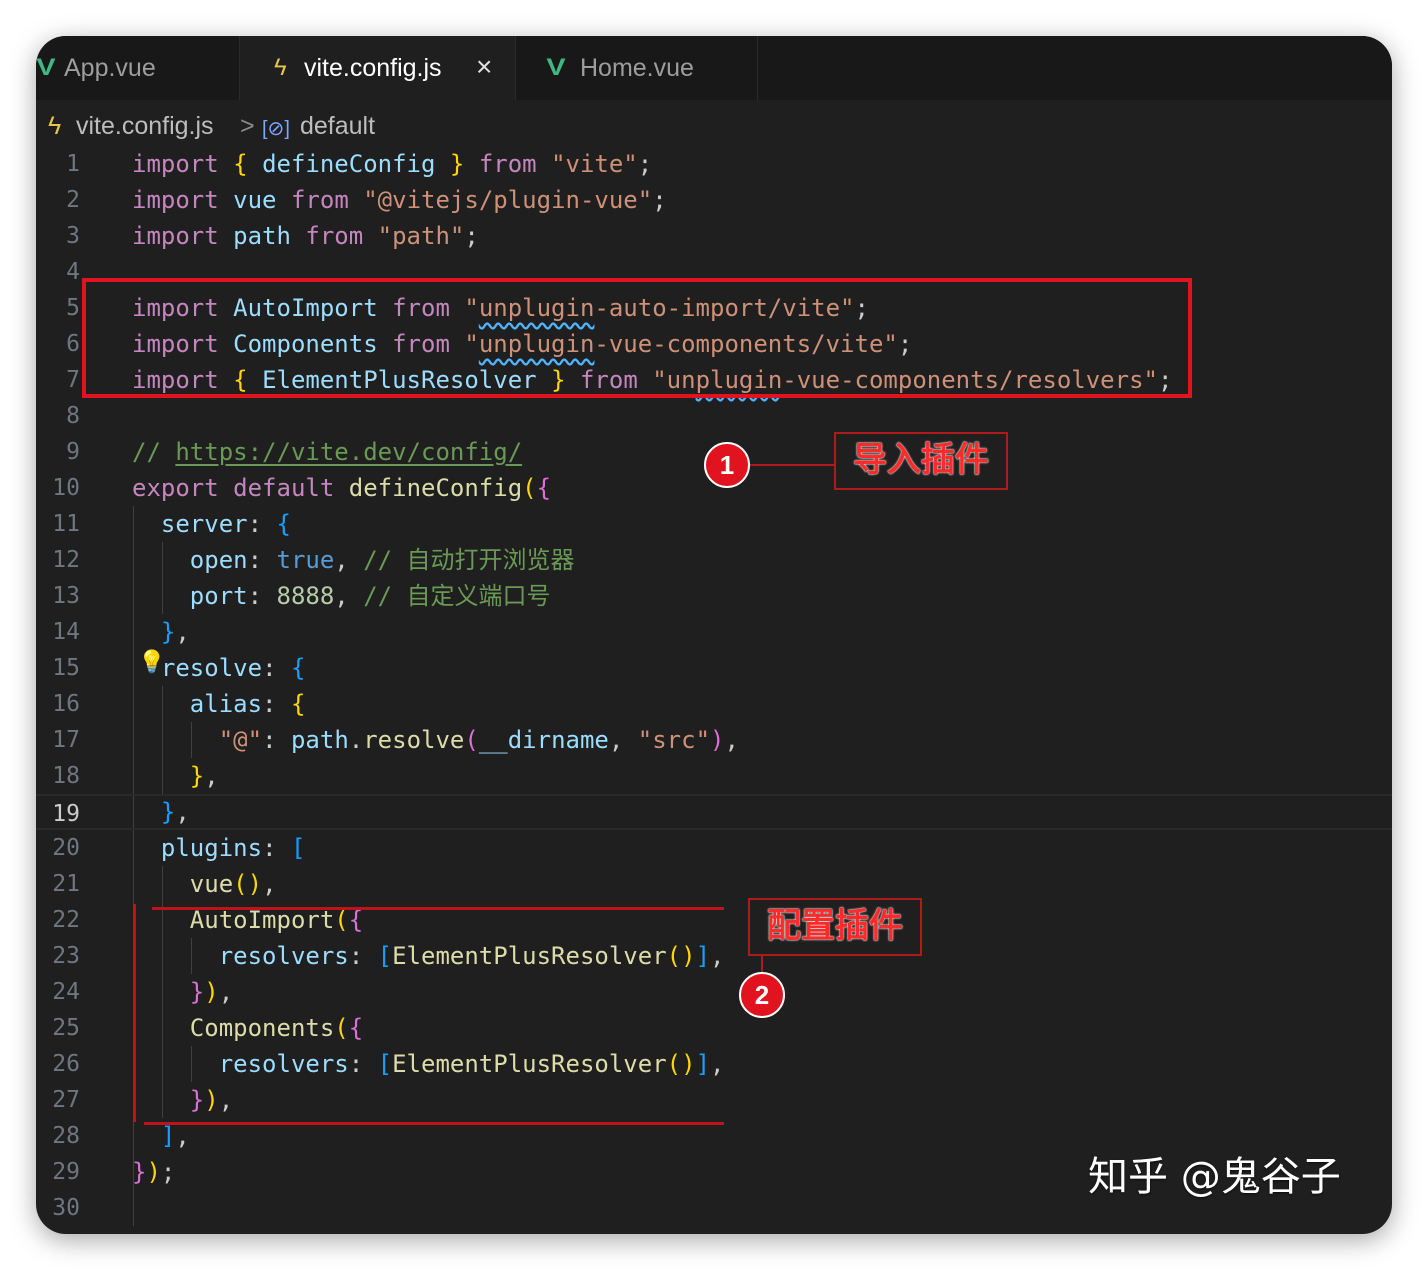 The height and width of the screenshot is (1270, 1428). What do you see at coordinates (208, 1028) in the screenshot?
I see `code-line: 25 Components({` at bounding box center [208, 1028].